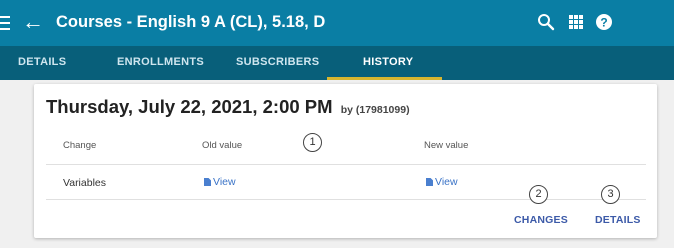 This screenshot has height=248, width=674. What do you see at coordinates (388, 63) in the screenshot?
I see `tab-history: HISTORY` at bounding box center [388, 63].